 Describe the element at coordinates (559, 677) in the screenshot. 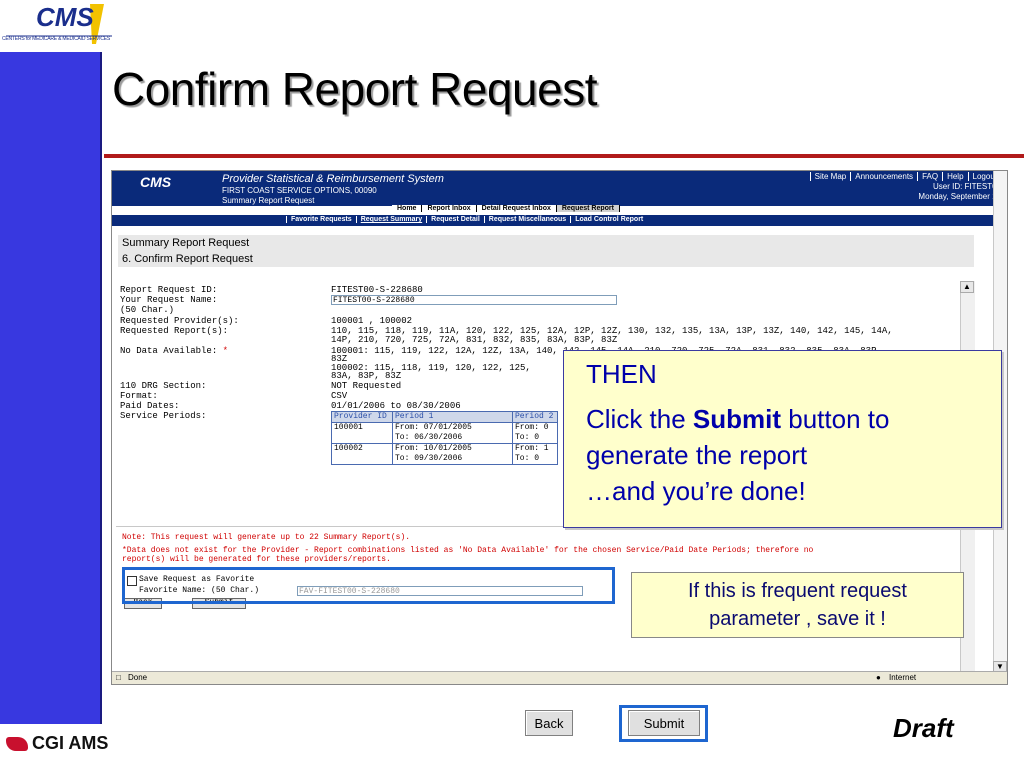

I see `browser-statusbar: □ Done ● Internet` at that location.